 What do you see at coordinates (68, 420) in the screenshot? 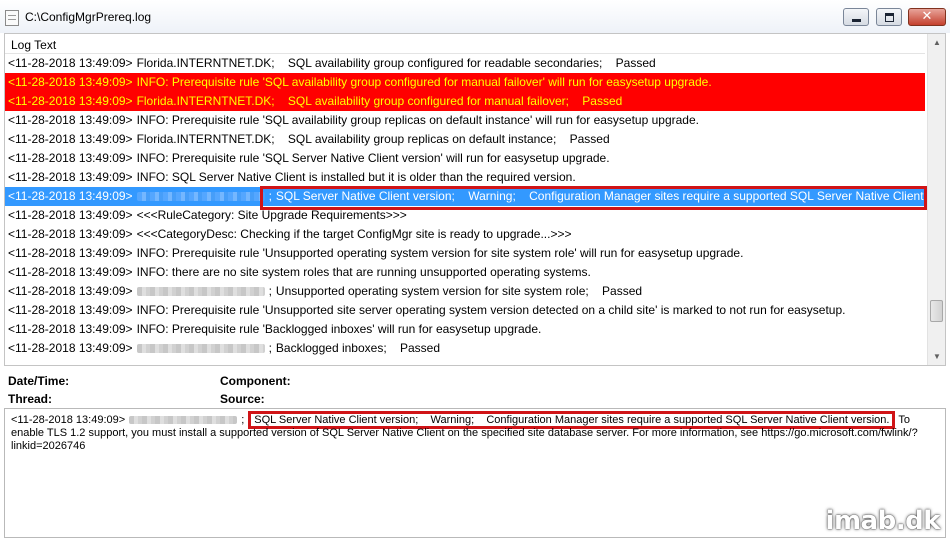
I see `message-timestamp: <11-28-2018 13:49:09>` at bounding box center [68, 420].